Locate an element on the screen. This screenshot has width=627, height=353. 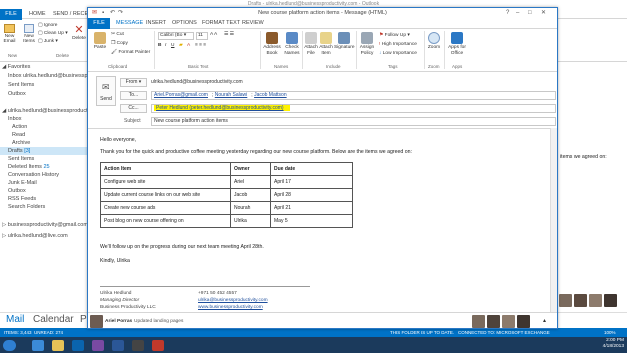
app-taskbar-icon is located at coordinates (138, 345).